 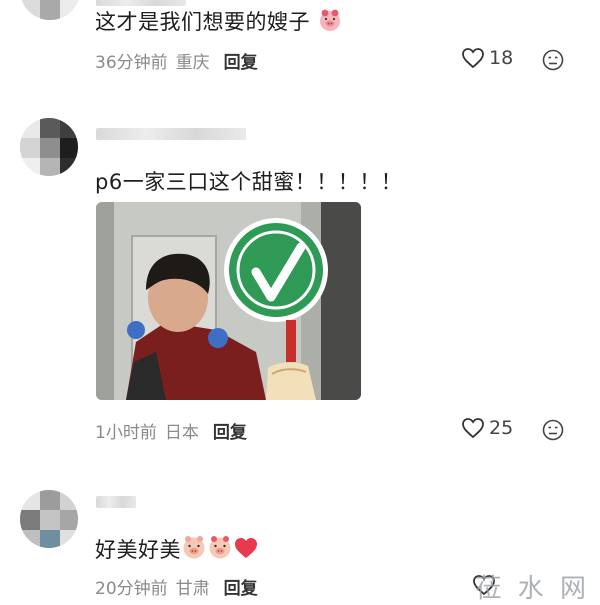 I want to click on meme-image, so click(x=228, y=301).